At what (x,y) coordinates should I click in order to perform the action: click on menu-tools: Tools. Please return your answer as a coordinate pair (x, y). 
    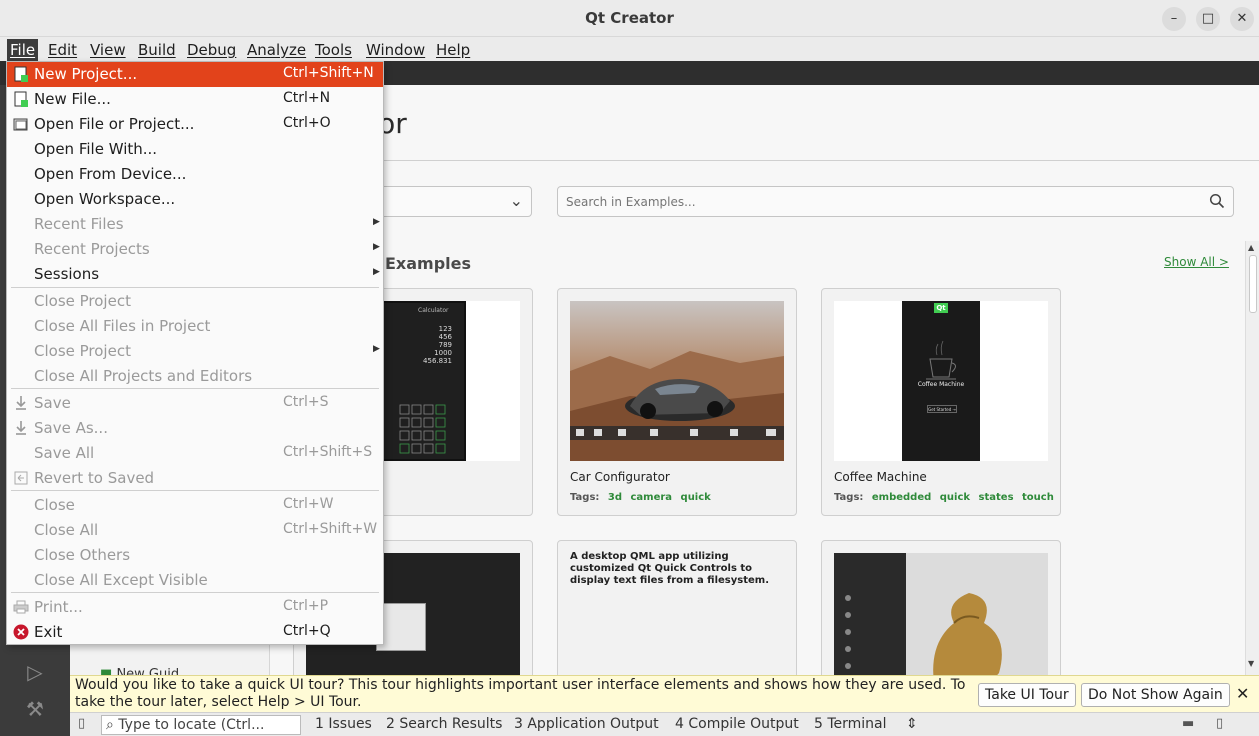
    Looking at the image, I should click on (333, 50).